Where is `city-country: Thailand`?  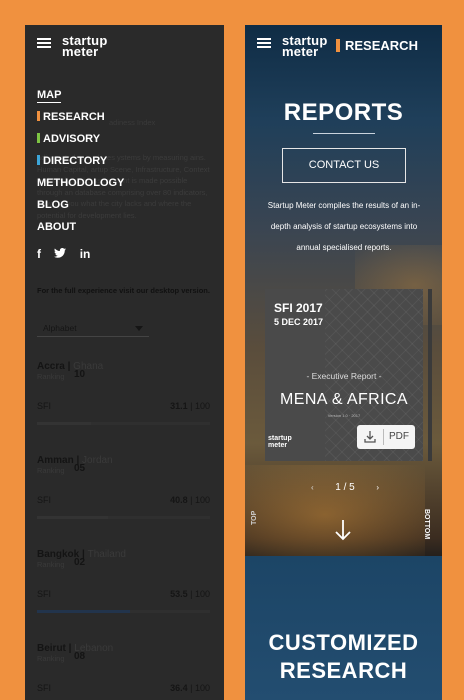 city-country: Thailand is located at coordinates (106, 554).